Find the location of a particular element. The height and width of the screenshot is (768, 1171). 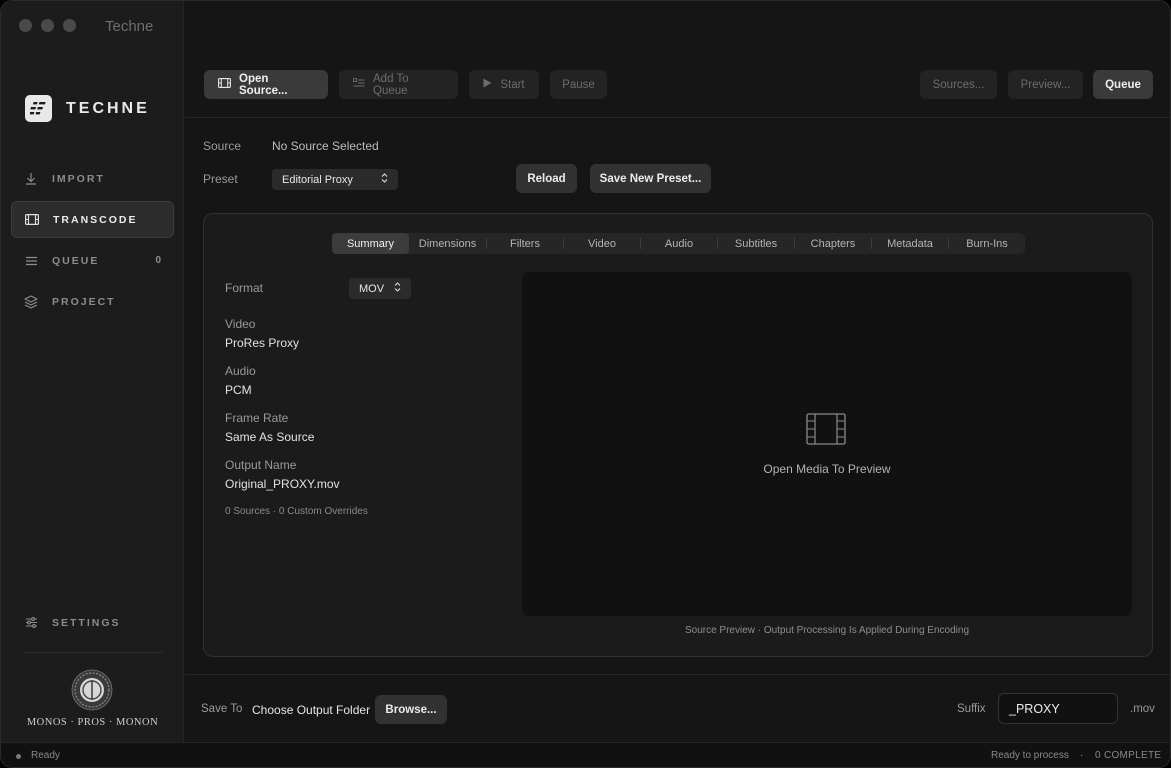

window-title: Techne is located at coordinates (129, 26).